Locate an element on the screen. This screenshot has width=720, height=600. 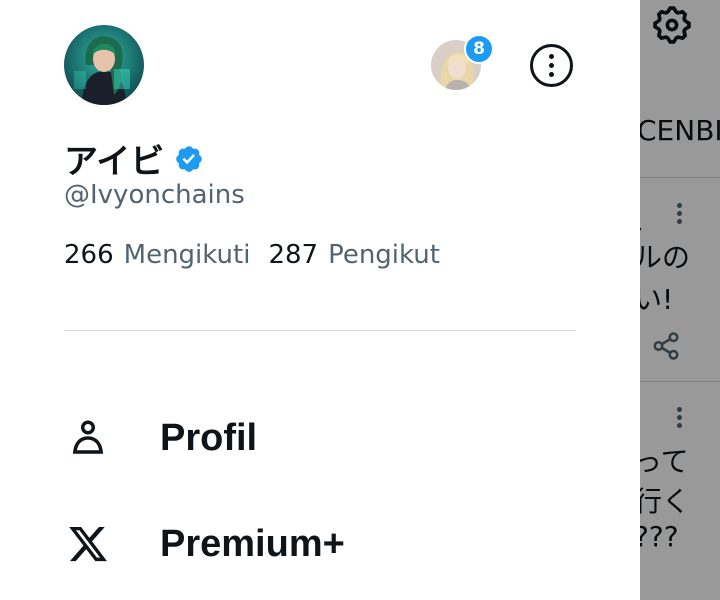
profile-handle: @Ivyonchains is located at coordinates (154, 195).